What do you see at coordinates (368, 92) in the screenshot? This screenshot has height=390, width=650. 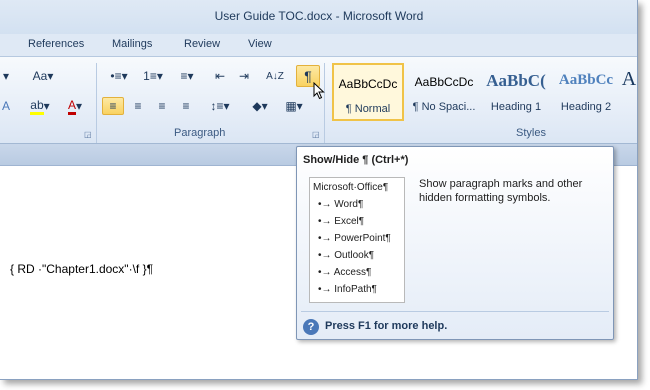 I see `style-normal: AaBbCcDc ¶ Normal` at bounding box center [368, 92].